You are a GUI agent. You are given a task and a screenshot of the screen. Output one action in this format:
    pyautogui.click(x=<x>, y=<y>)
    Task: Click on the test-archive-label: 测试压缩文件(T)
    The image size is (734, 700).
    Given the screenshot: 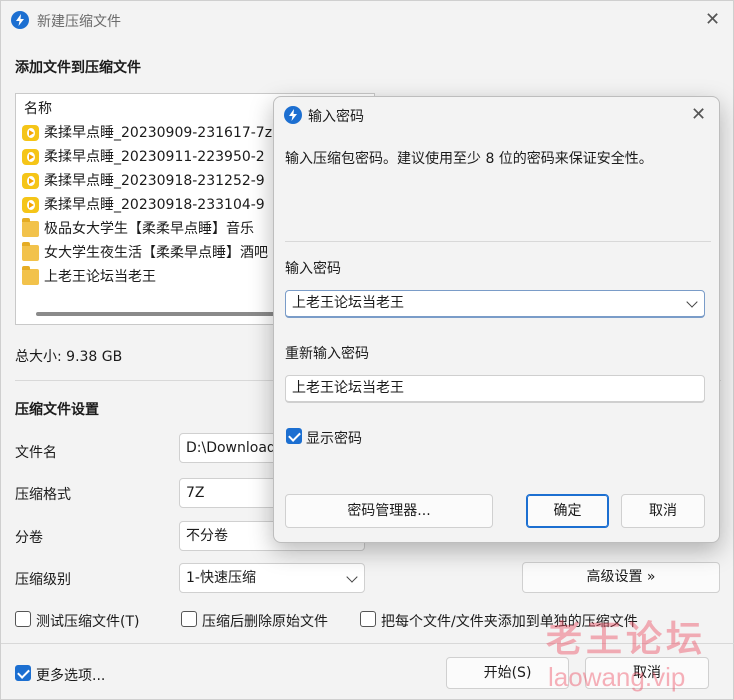 What is the action you would take?
    pyautogui.click(x=88, y=622)
    